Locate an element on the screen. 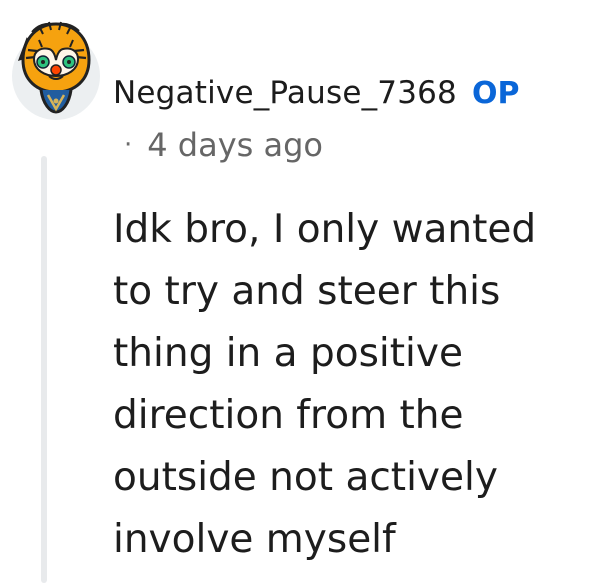 This screenshot has height=583, width=605. user-avatar-icon is located at coordinates (59, 67).